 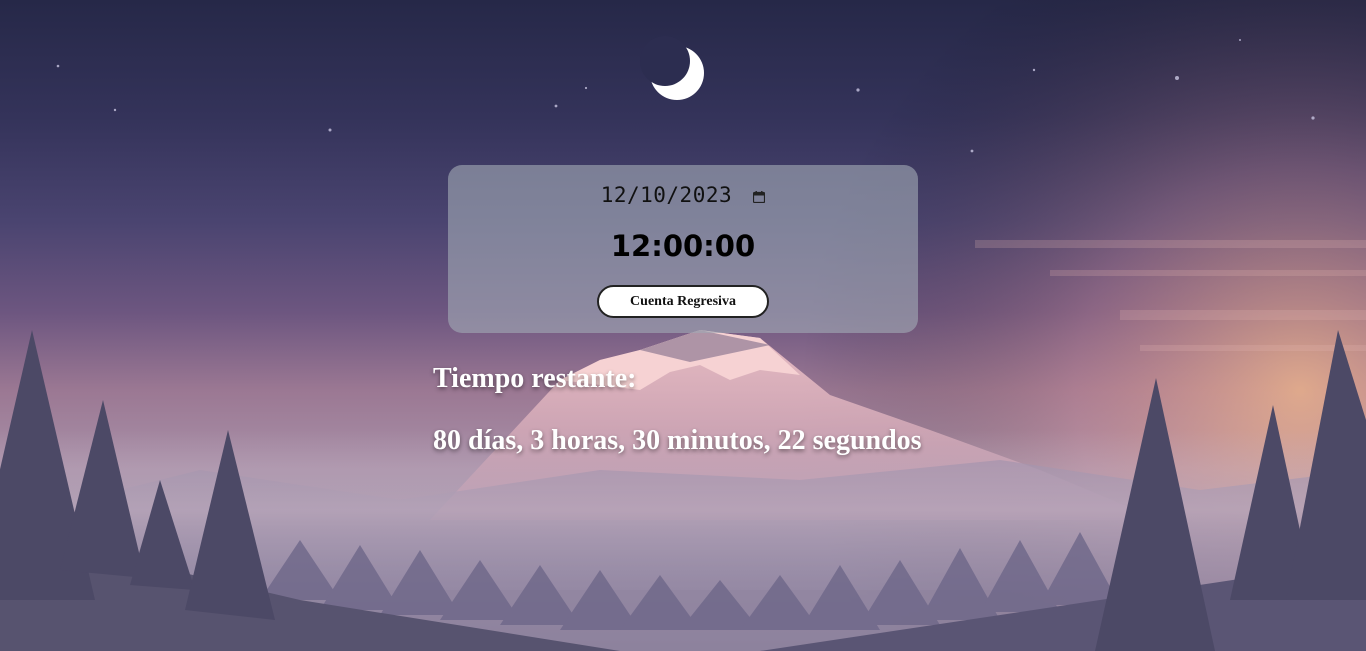 I want to click on calendar-icon, so click(x=759, y=197).